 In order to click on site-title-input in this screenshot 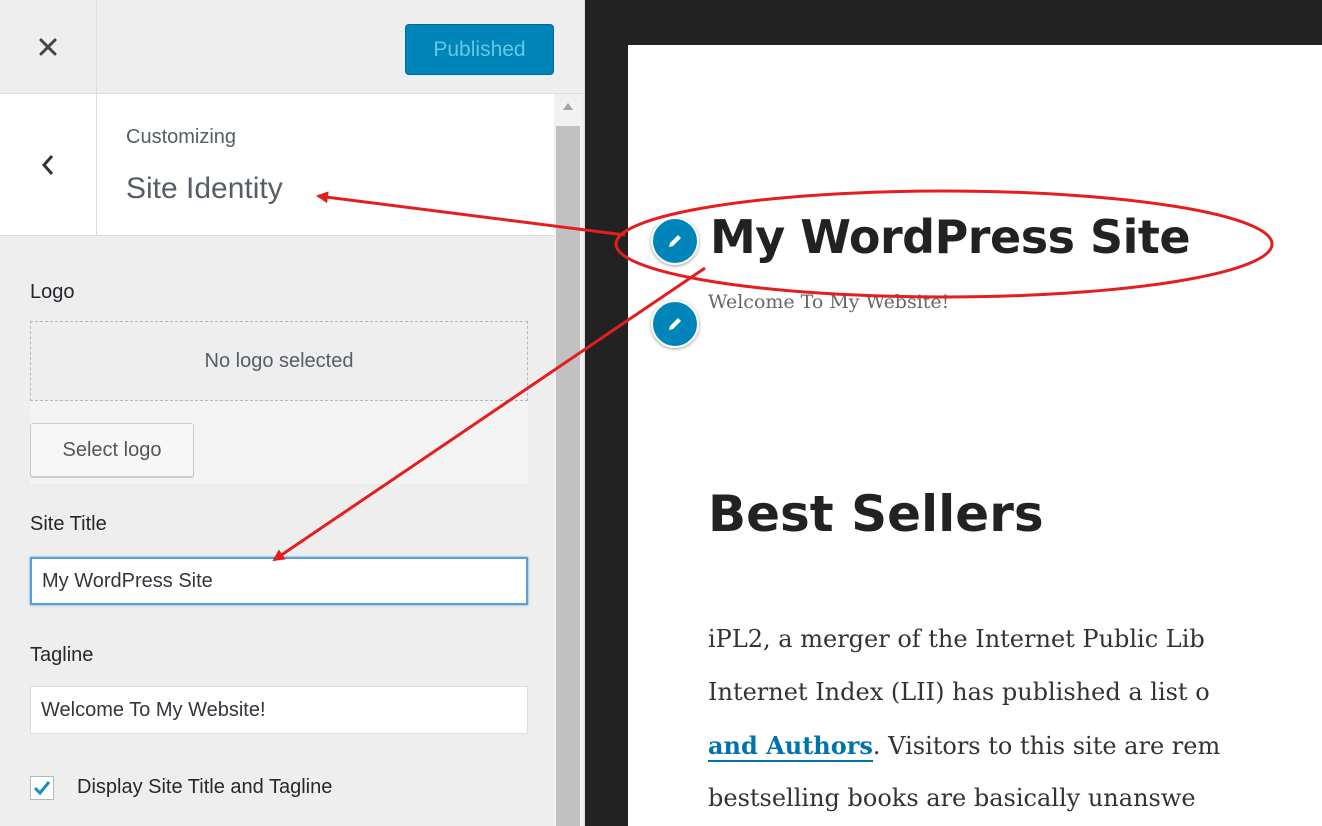, I will do `click(279, 581)`.